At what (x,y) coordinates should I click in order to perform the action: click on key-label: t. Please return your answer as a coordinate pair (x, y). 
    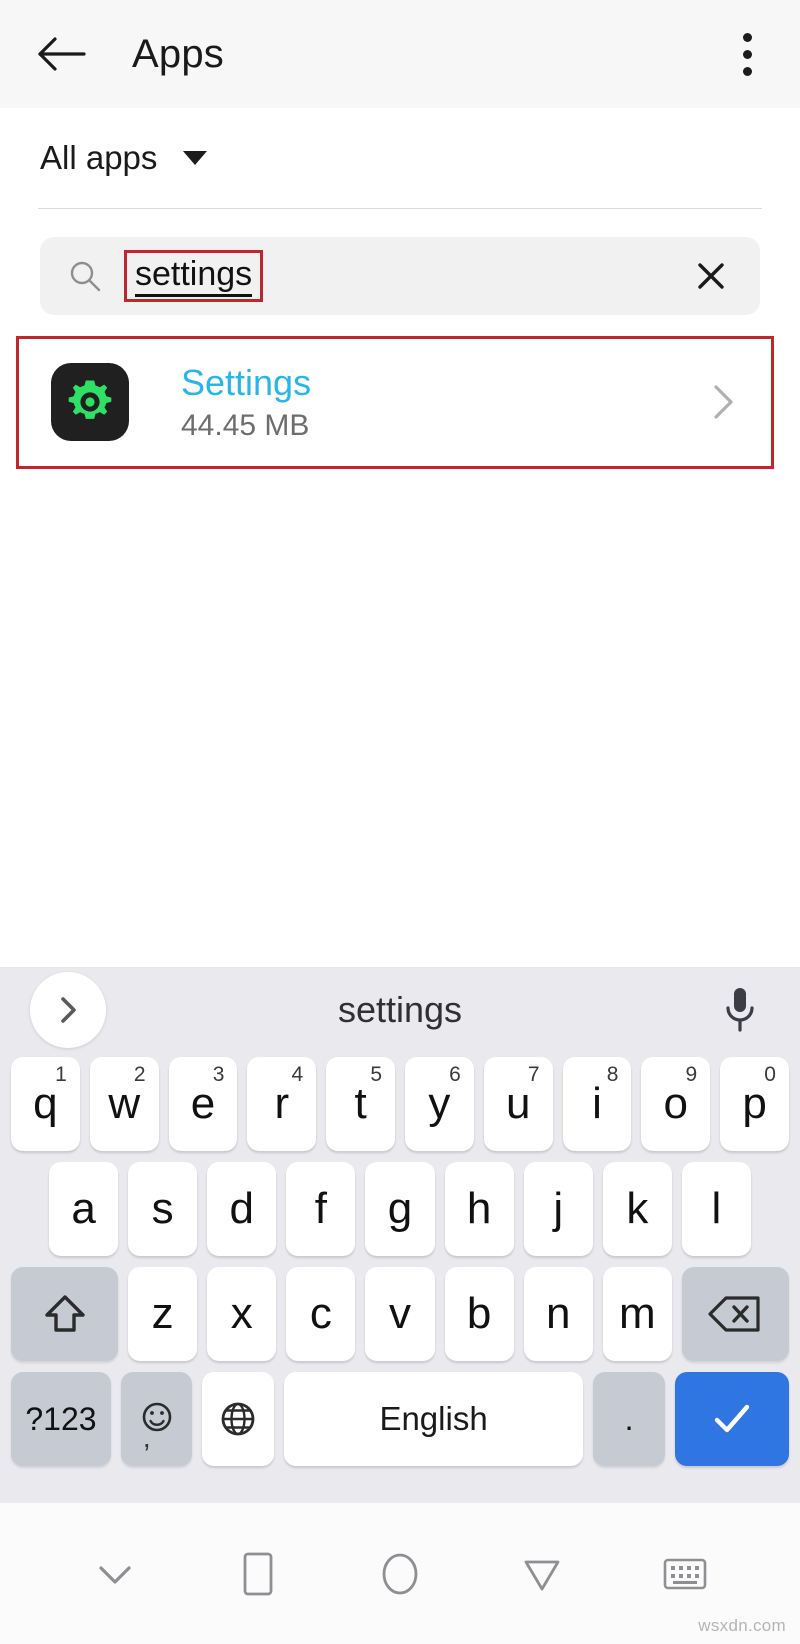
    Looking at the image, I should click on (360, 1103).